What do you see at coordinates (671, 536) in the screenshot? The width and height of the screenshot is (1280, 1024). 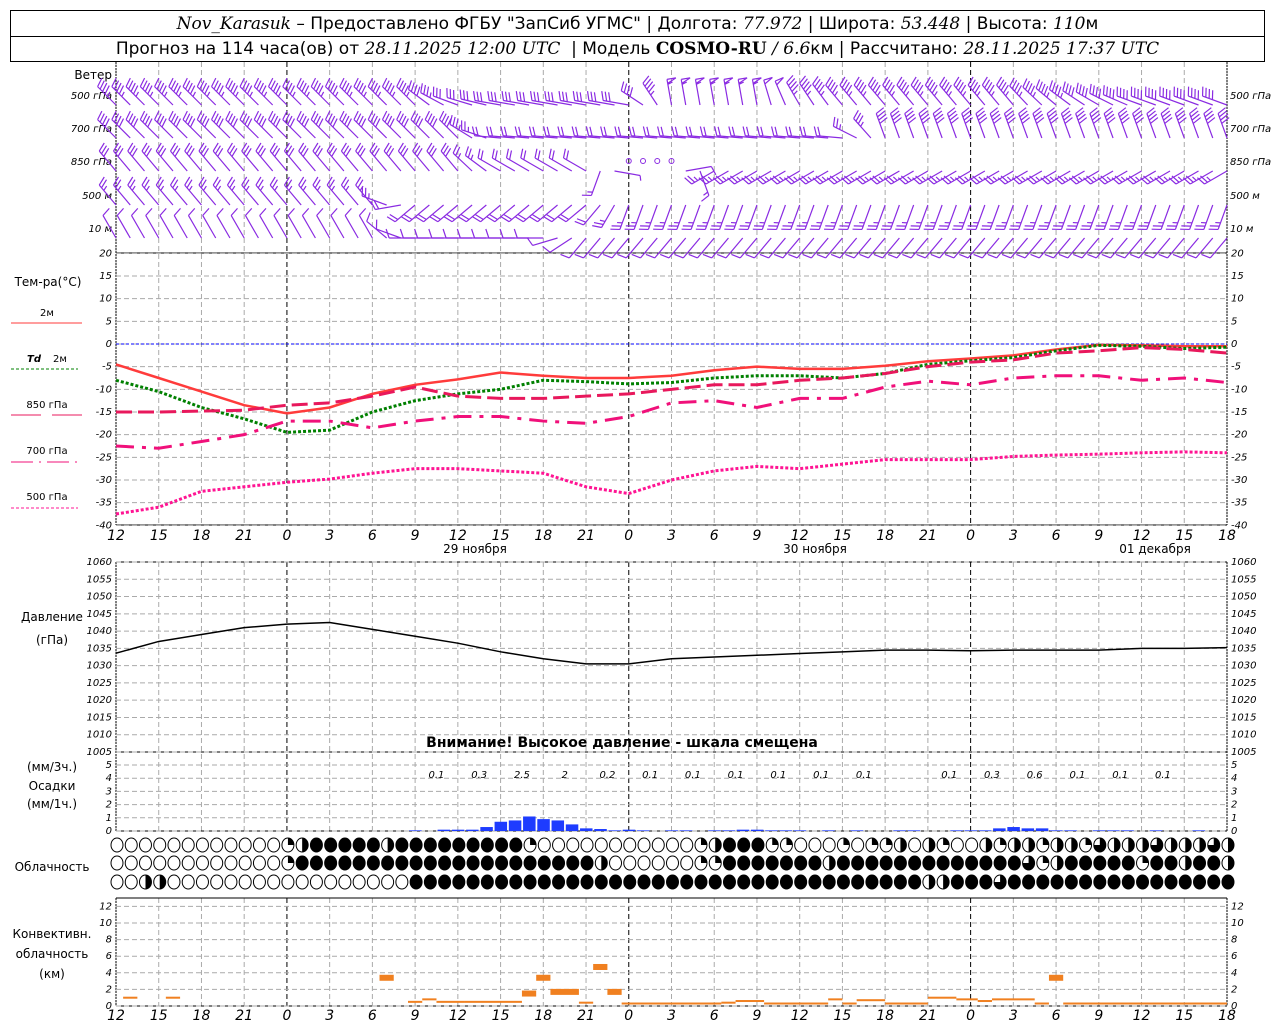 I see `x-tick-label-temp: 3` at bounding box center [671, 536].